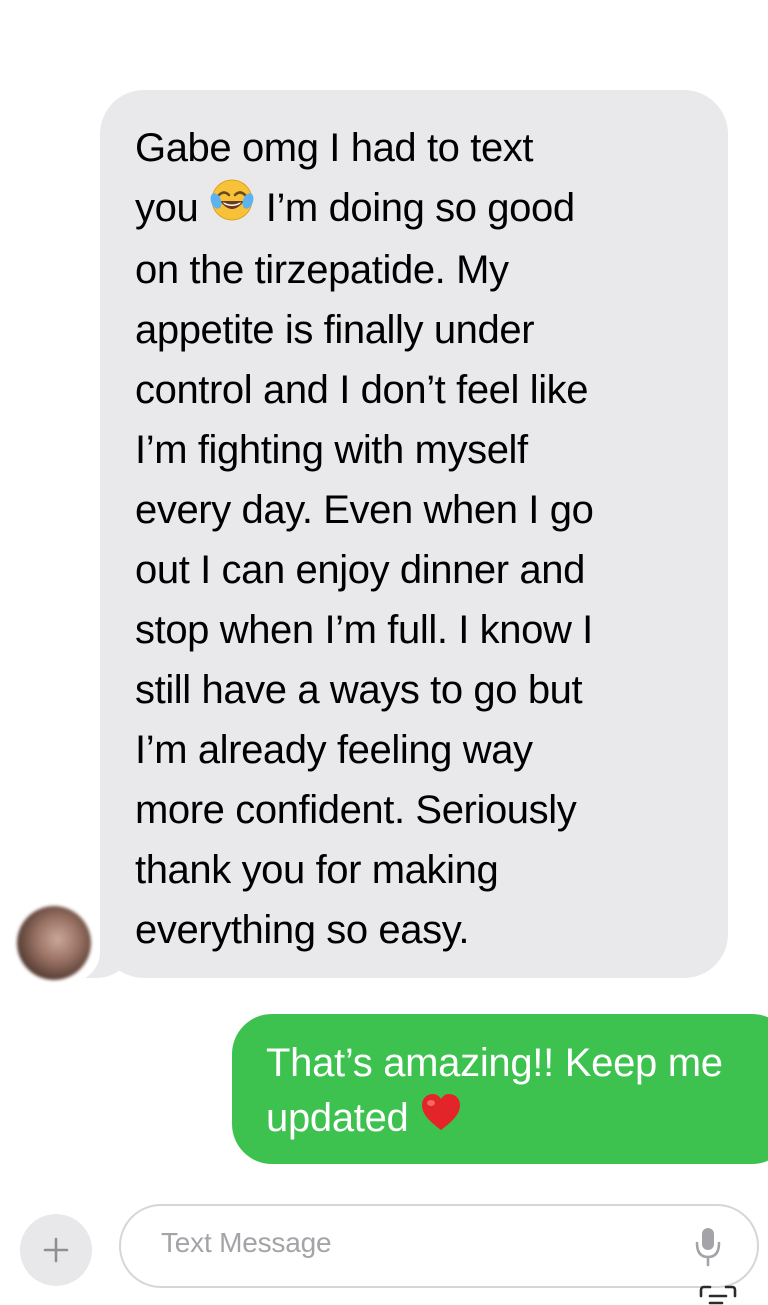  I want to click on text-message-input: Text Message, so click(439, 1246).